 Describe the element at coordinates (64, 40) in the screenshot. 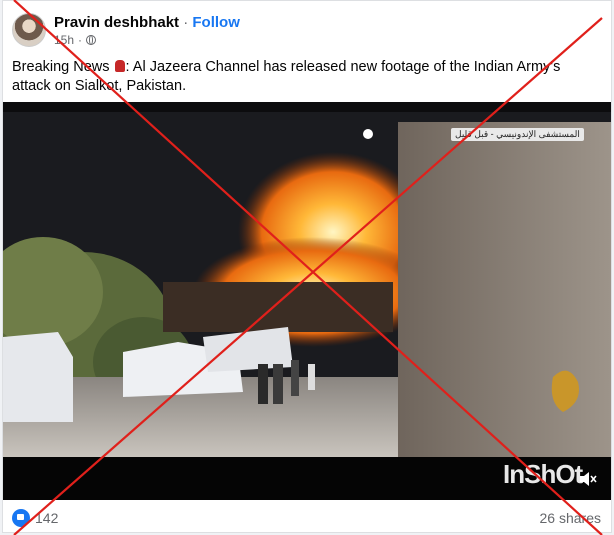

I see `post-time: 15h` at that location.